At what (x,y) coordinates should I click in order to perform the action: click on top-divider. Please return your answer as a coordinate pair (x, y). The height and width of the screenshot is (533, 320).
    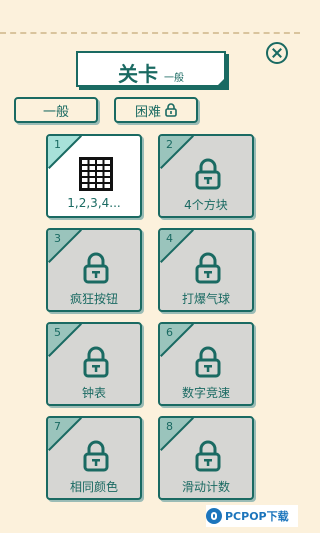
    Looking at the image, I should click on (150, 33).